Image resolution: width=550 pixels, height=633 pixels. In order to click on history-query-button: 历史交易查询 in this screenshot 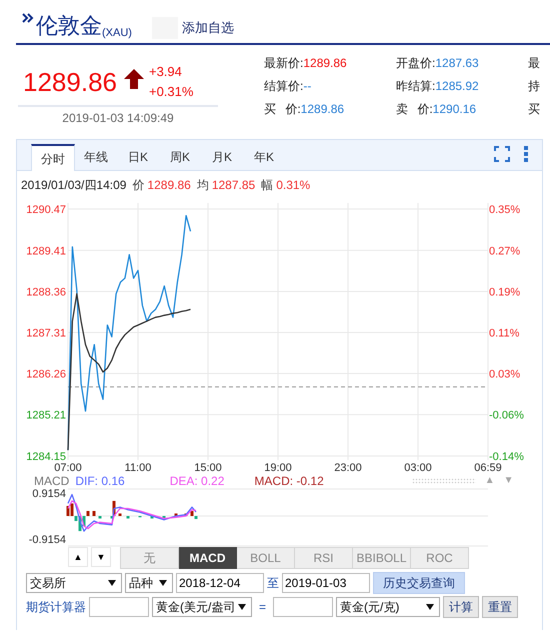, I will do `click(419, 583)`.